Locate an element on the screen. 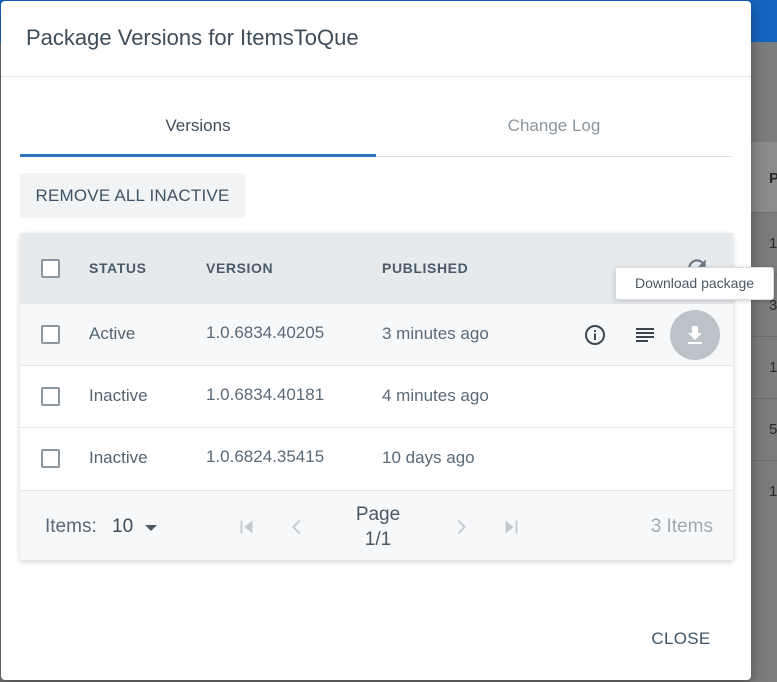 The image size is (777, 682). tab-change-log: Change Log is located at coordinates (554, 127).